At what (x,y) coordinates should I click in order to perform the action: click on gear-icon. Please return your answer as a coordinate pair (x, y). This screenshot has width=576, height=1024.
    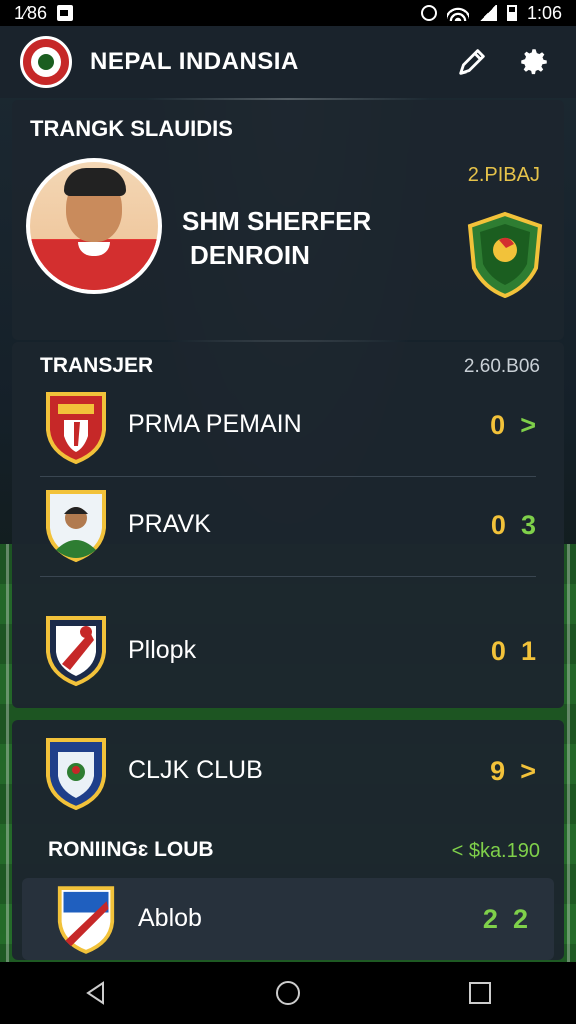
    Looking at the image, I should click on (534, 62).